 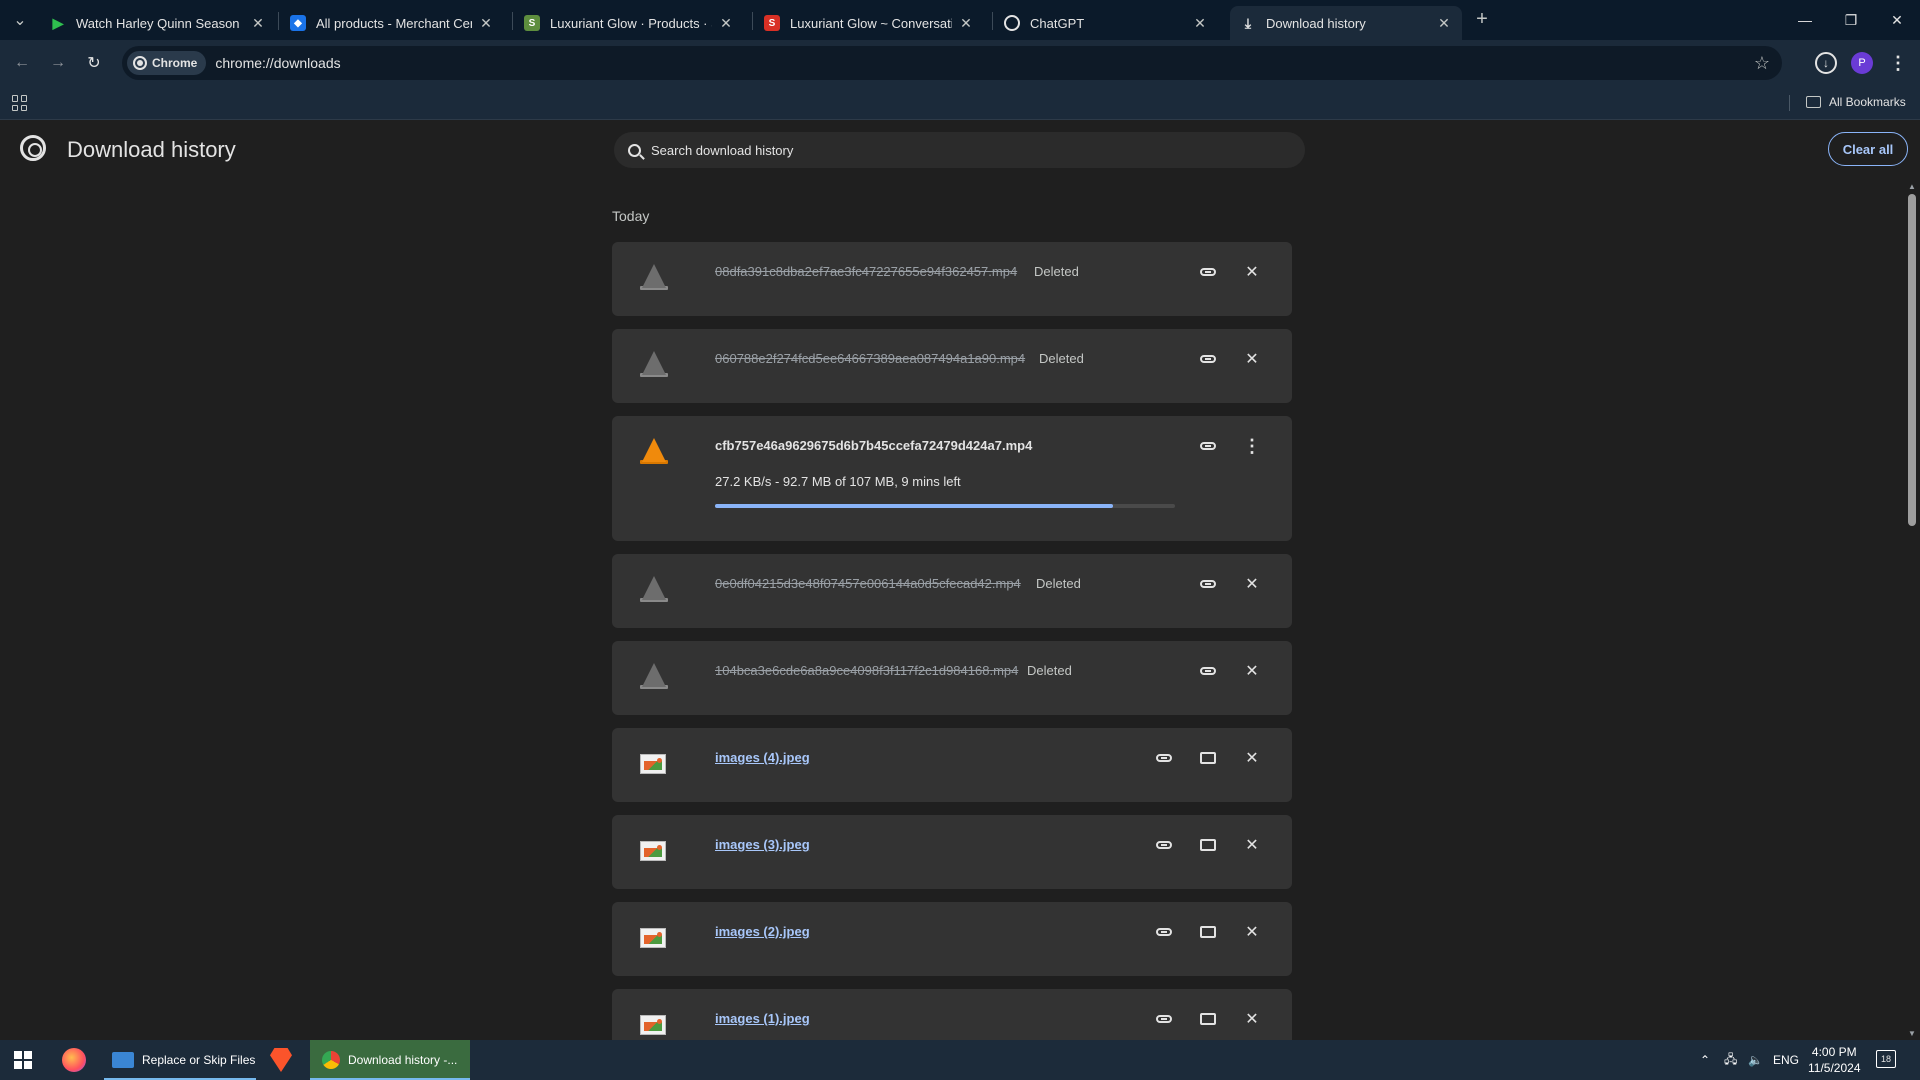 I want to click on file-name-link: images (4).jpeg, so click(x=762, y=757).